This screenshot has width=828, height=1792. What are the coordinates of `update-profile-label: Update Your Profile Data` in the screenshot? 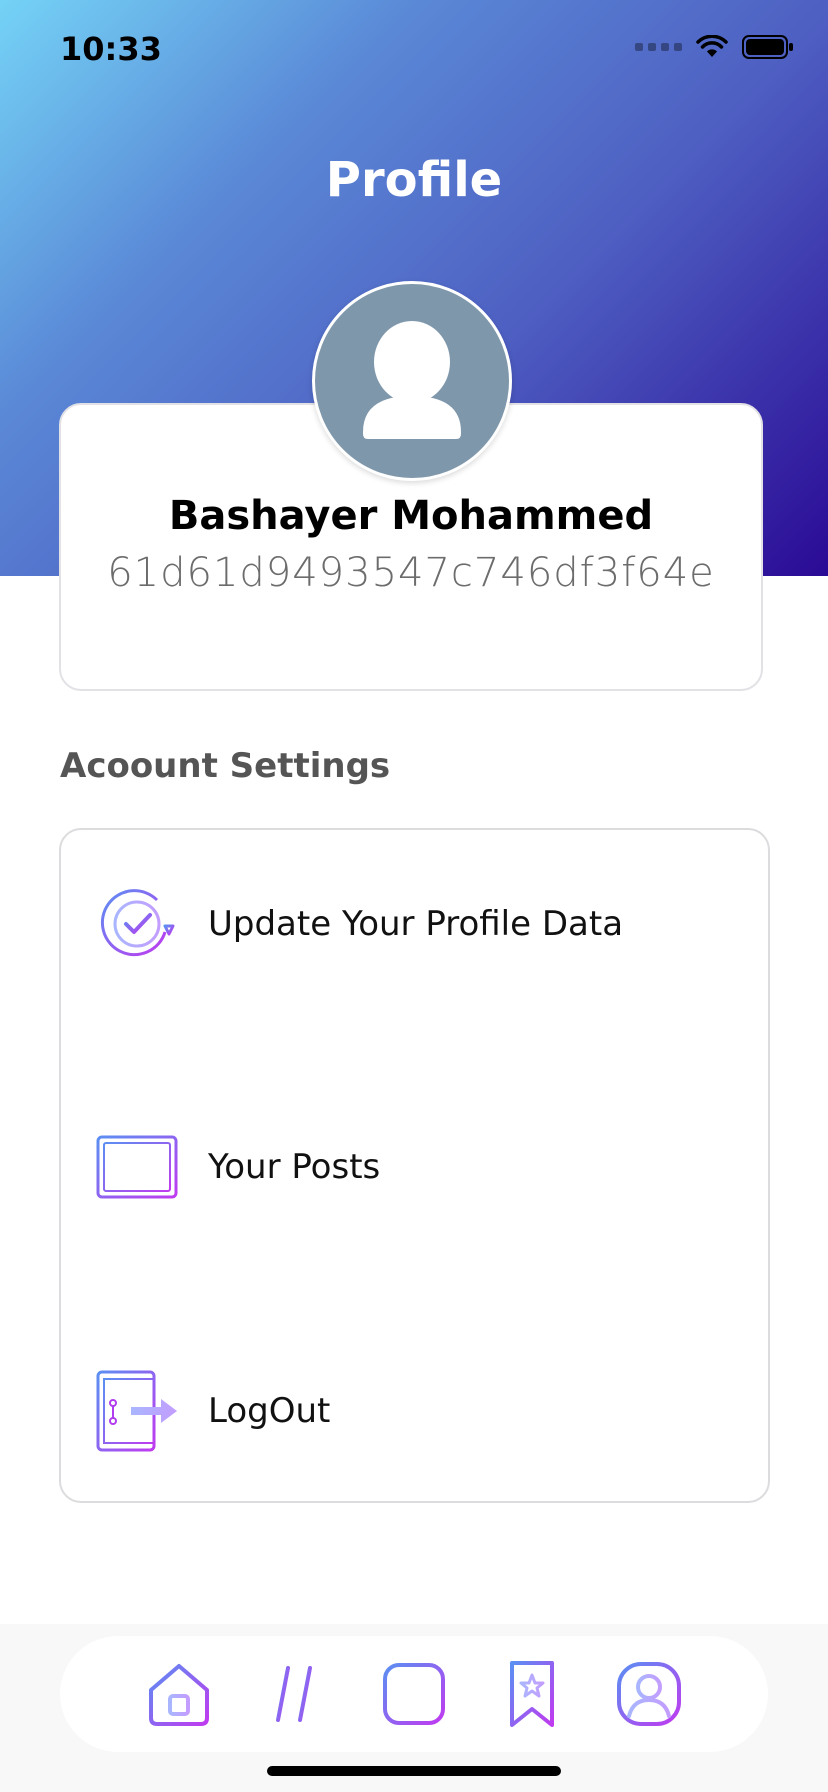 It's located at (416, 924).